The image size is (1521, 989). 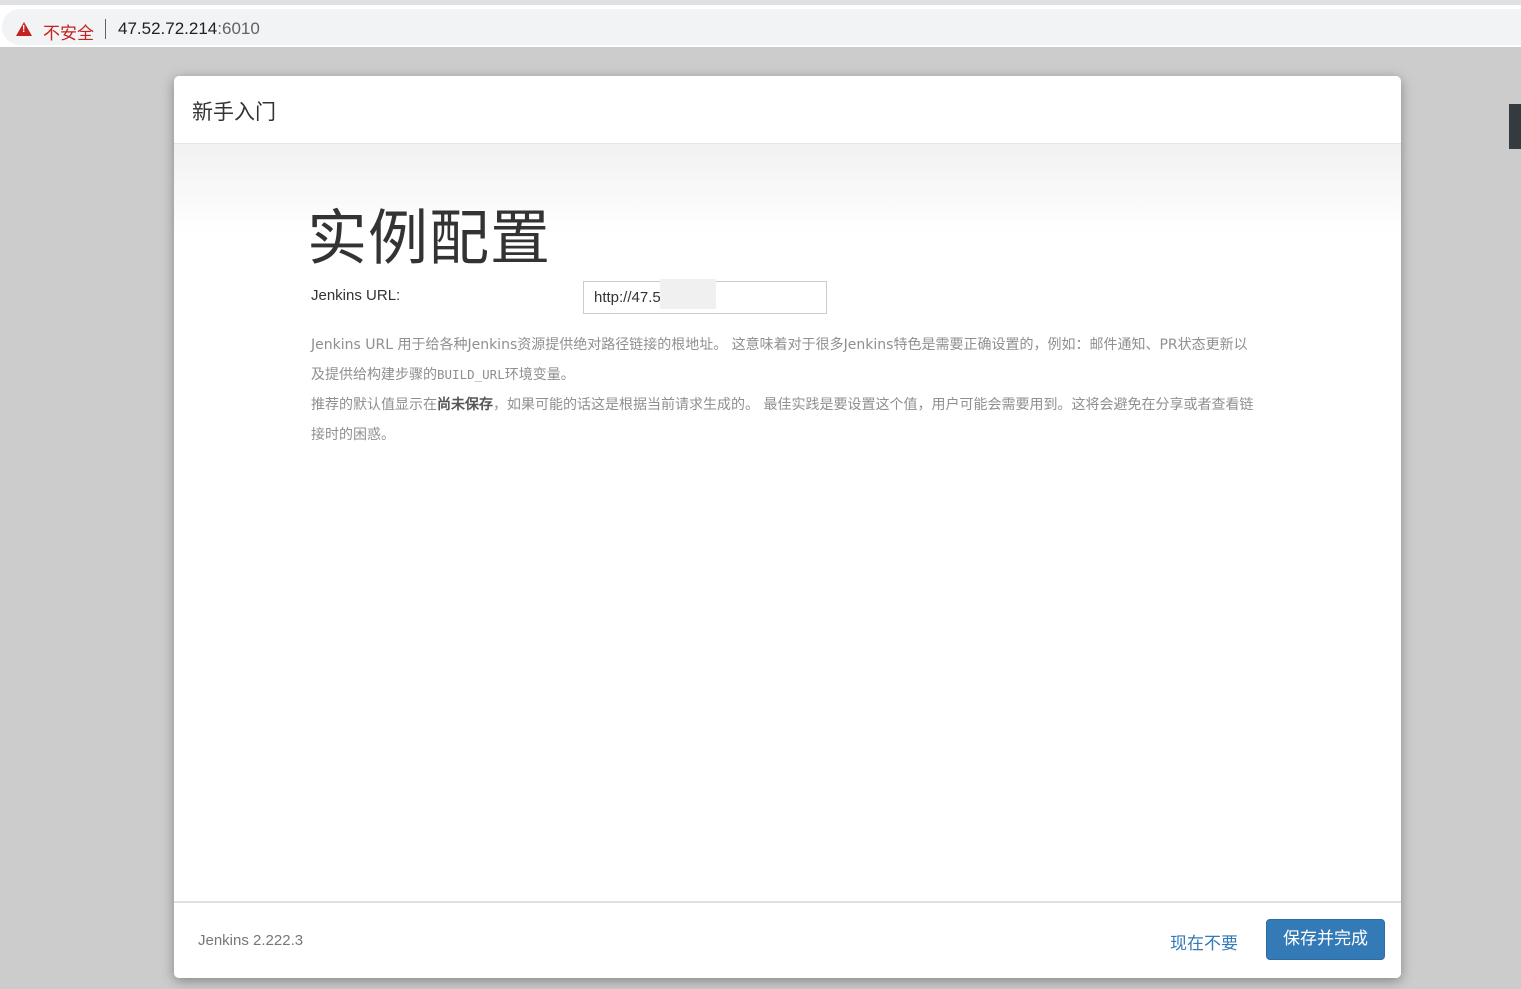 What do you see at coordinates (471, 374) in the screenshot?
I see `build-url-code: BUILD_URL` at bounding box center [471, 374].